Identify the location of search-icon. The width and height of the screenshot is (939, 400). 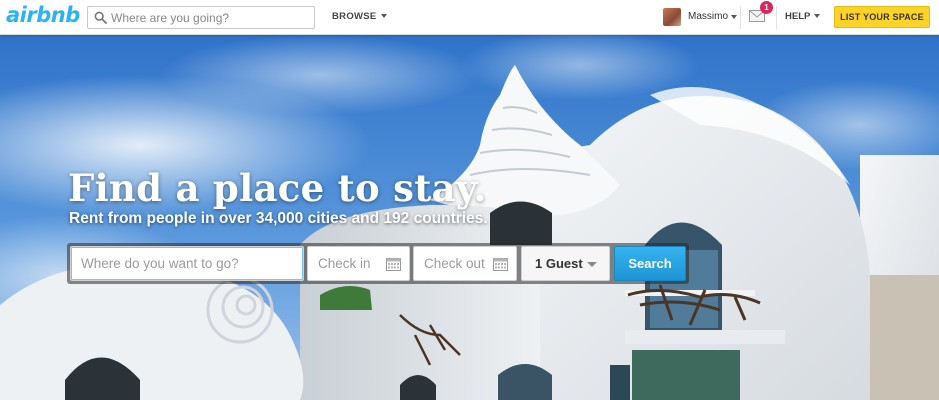
(100, 20).